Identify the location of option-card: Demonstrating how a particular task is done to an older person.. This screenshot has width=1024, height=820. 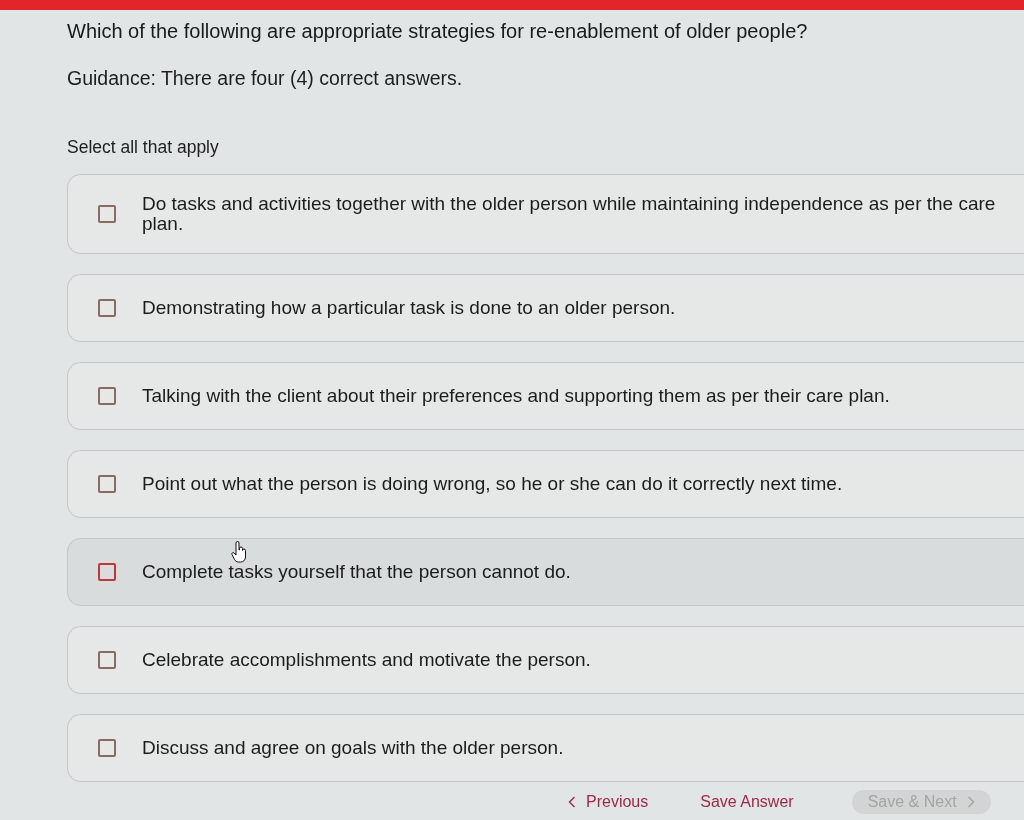
(545, 308).